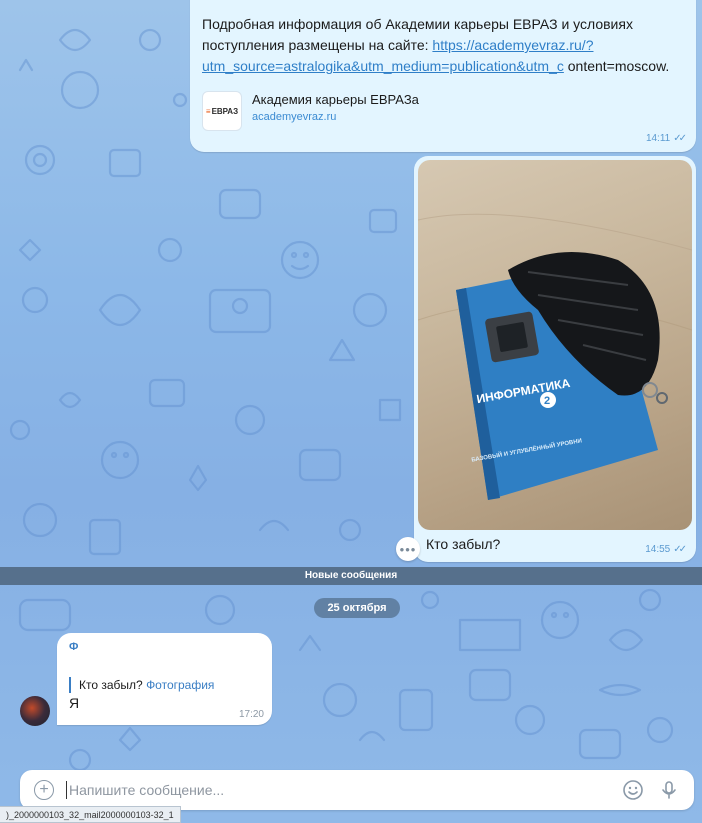  Describe the element at coordinates (666, 138) in the screenshot. I see `message-time: 14:11 ✓✓` at that location.